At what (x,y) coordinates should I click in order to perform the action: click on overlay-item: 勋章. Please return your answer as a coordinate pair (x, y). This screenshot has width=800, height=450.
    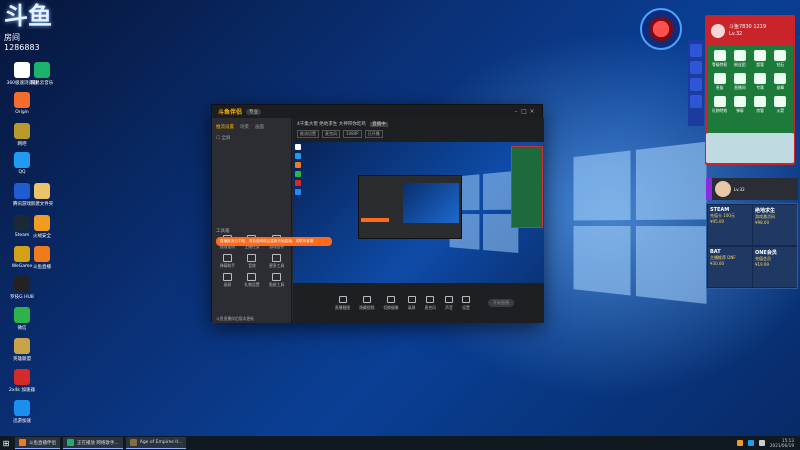
    Looking at the image, I should click on (780, 82).